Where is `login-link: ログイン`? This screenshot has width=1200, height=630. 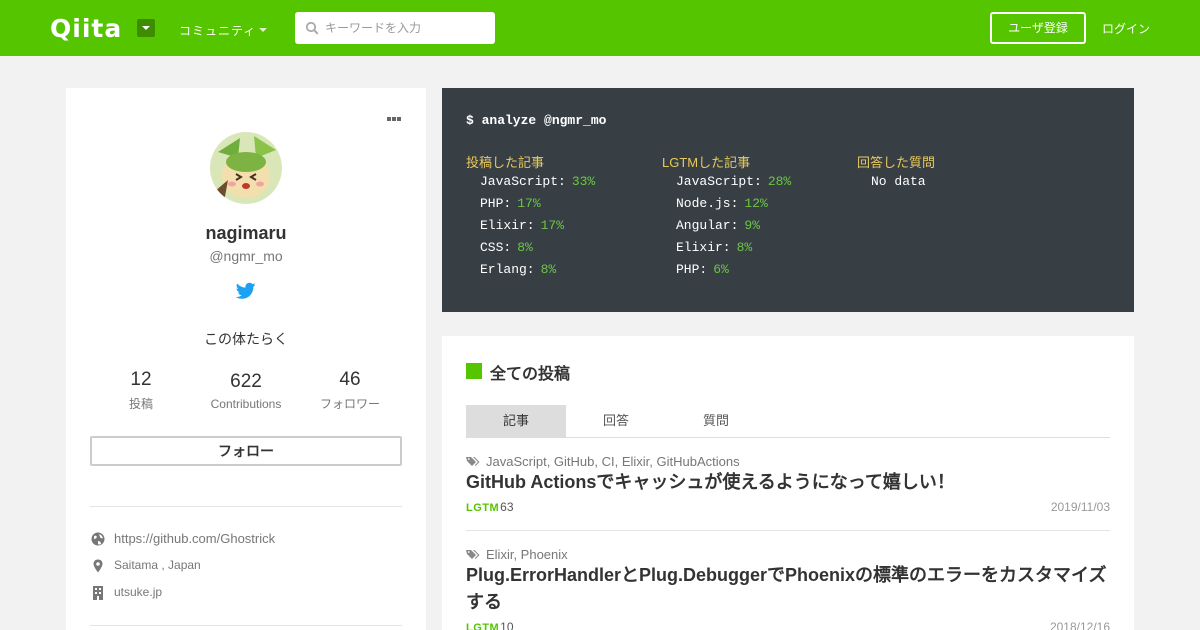 login-link: ログイン is located at coordinates (1126, 28).